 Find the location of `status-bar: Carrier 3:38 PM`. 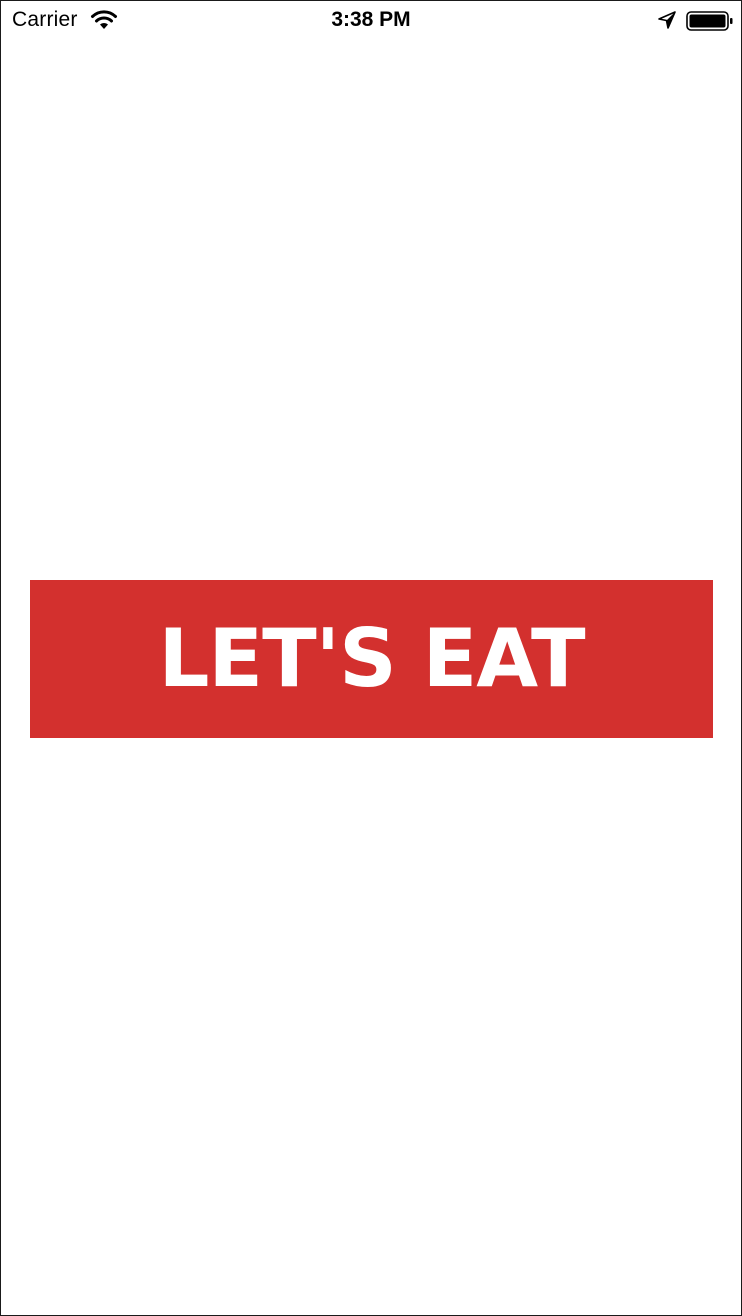

status-bar: Carrier 3:38 PM is located at coordinates (371, 21).